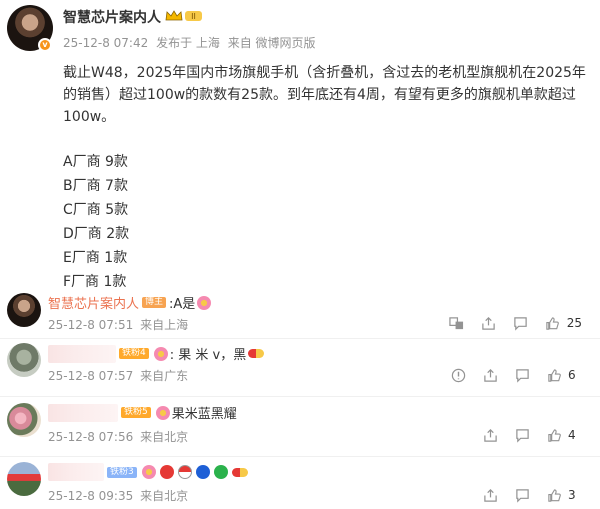 The image size is (600, 509). What do you see at coordinates (95, 186) in the screenshot?
I see `list-item: B厂商 7款` at bounding box center [95, 186].